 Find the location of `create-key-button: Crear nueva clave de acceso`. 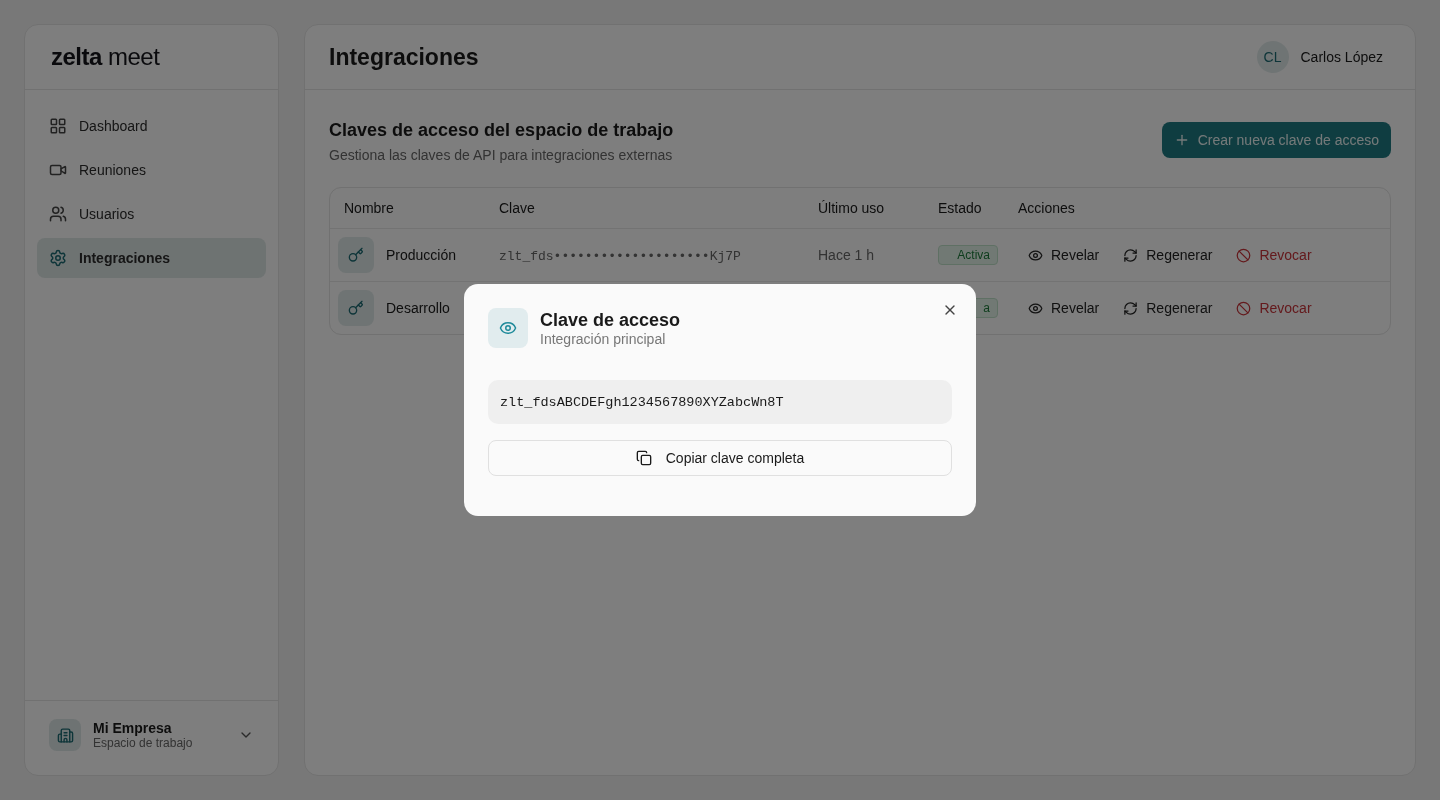

create-key-button: Crear nueva clave de acceso is located at coordinates (1276, 140).